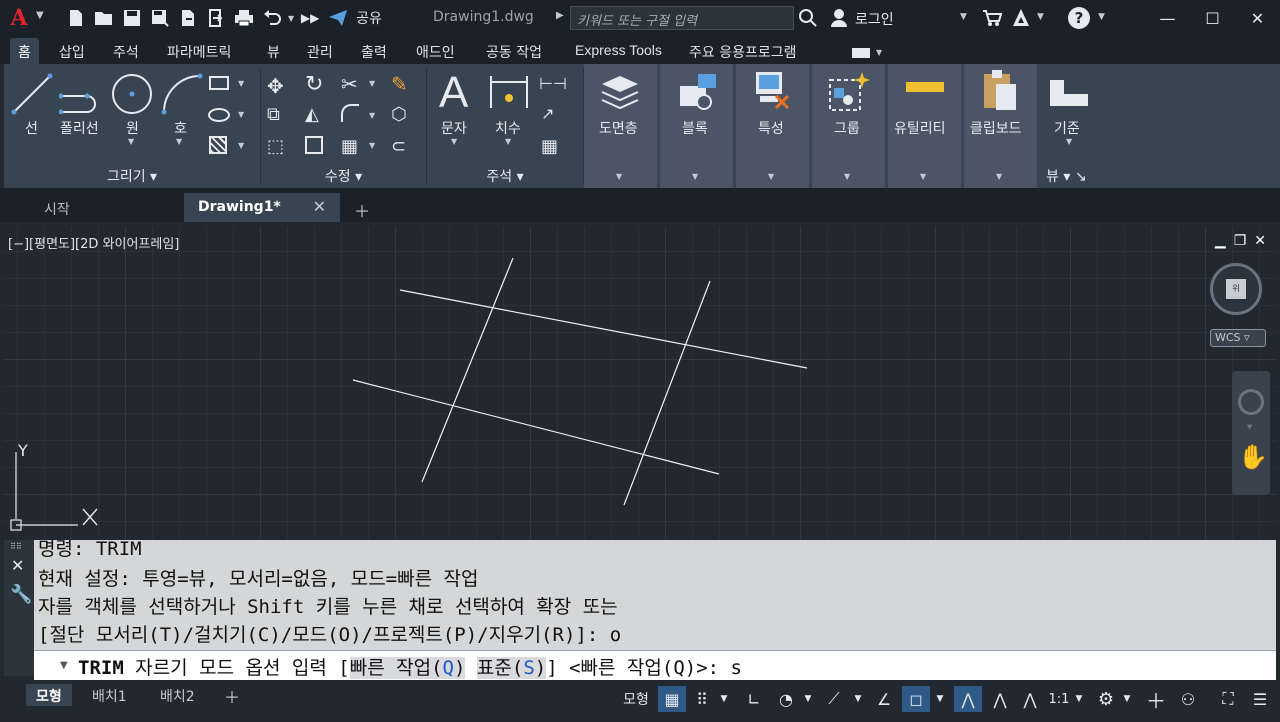  What do you see at coordinates (407, 668) in the screenshot?
I see `option-quick: 빠른 작업(Q)` at bounding box center [407, 668].